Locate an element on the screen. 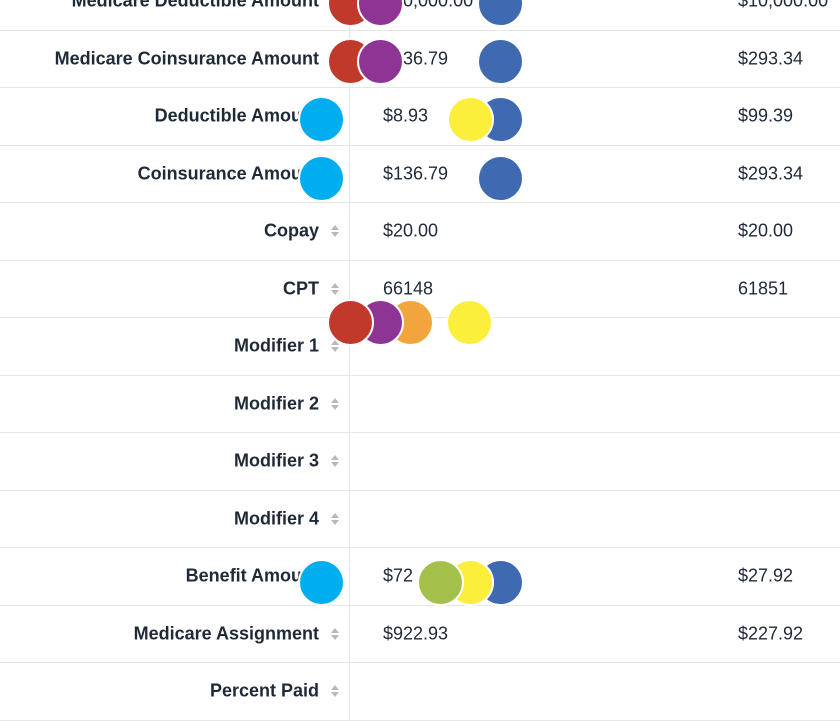  row-header: Medicare Coinsurance Amount is located at coordinates (175, 58).